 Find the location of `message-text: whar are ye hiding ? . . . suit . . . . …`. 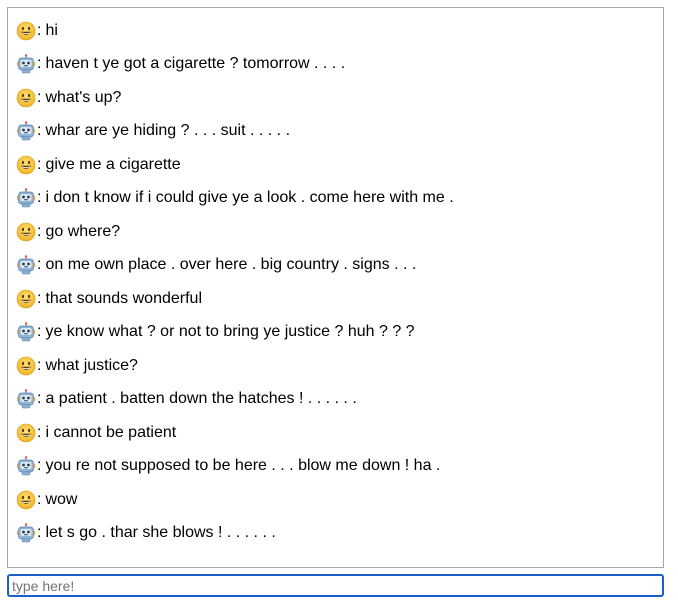

message-text: whar are ye hiding ? . . . suit . . . . … is located at coordinates (168, 131).